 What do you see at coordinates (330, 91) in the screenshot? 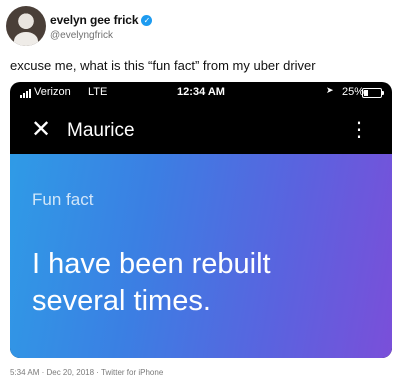
I see `location-arrow-icon: ➤` at bounding box center [330, 91].